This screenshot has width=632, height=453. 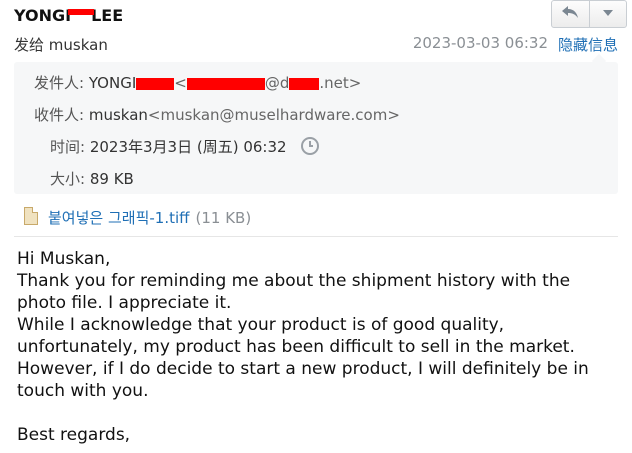 What do you see at coordinates (340, 83) in the screenshot?
I see `from-addr-end: .net>` at bounding box center [340, 83].